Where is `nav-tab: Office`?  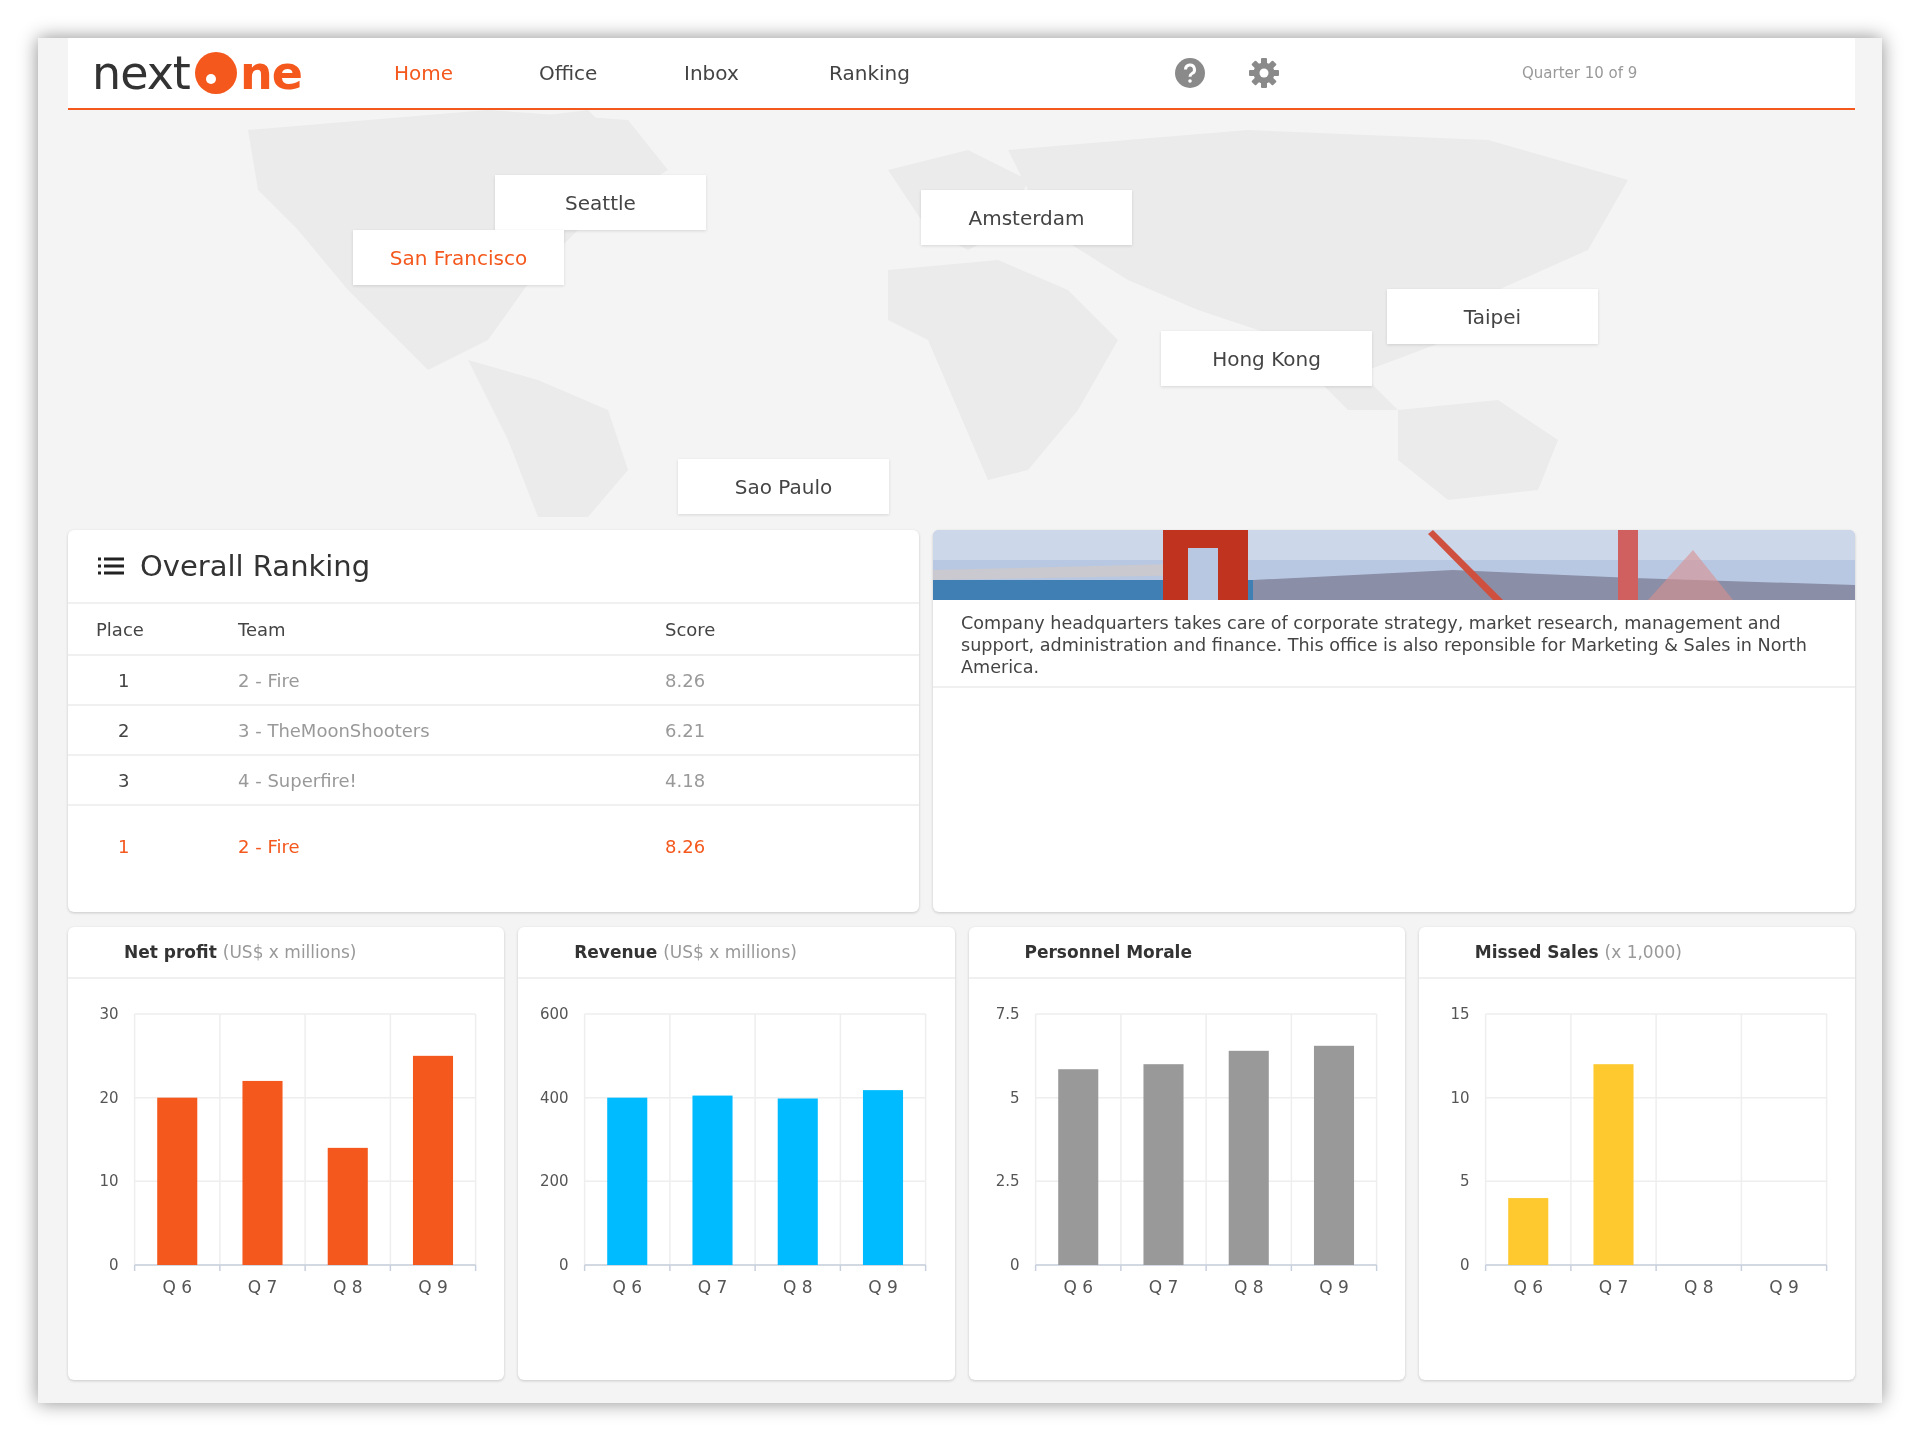 nav-tab: Office is located at coordinates (611, 73).